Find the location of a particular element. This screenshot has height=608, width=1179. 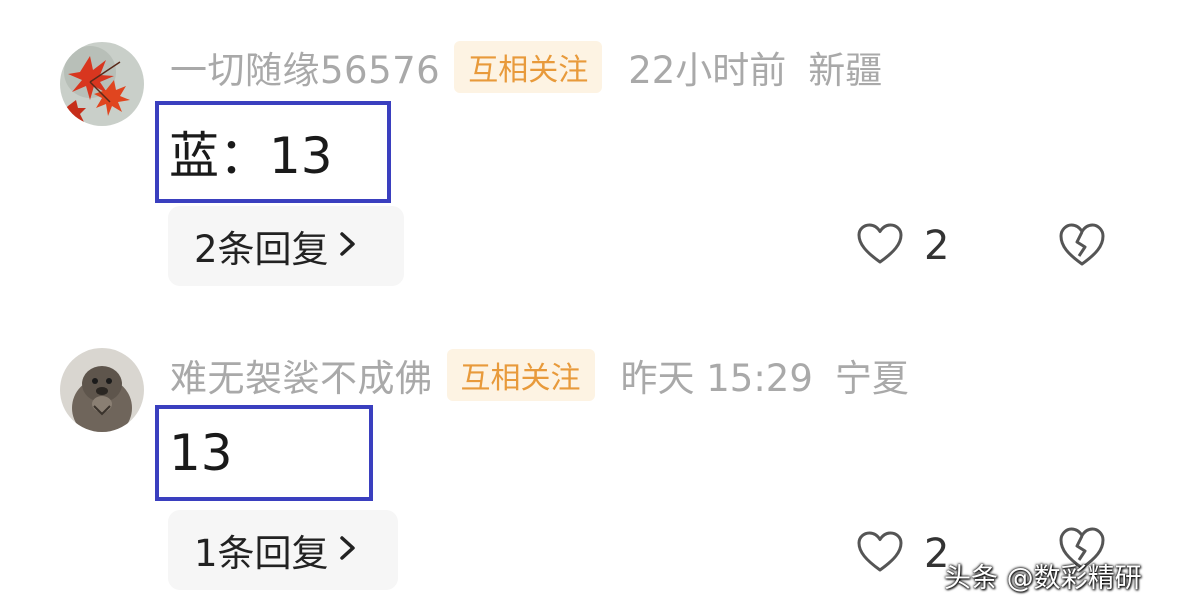

dislike-button is located at coordinates (1082, 247).